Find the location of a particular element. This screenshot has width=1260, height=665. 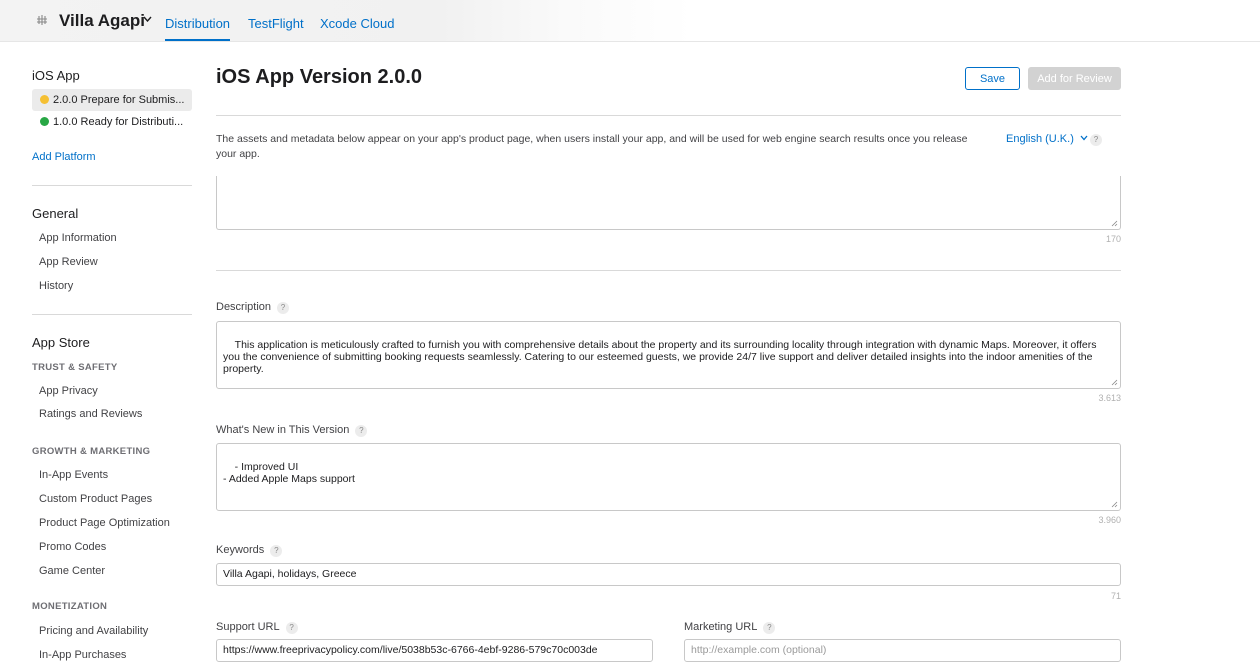

sidebar-item-pricing-availability: Pricing and Availability is located at coordinates (93, 631).